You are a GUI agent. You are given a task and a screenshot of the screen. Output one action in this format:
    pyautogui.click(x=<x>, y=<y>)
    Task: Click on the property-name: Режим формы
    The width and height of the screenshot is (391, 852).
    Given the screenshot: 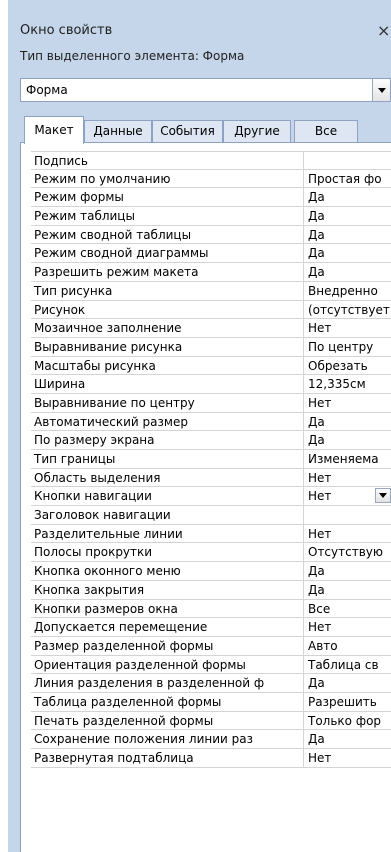 What is the action you would take?
    pyautogui.click(x=167, y=197)
    